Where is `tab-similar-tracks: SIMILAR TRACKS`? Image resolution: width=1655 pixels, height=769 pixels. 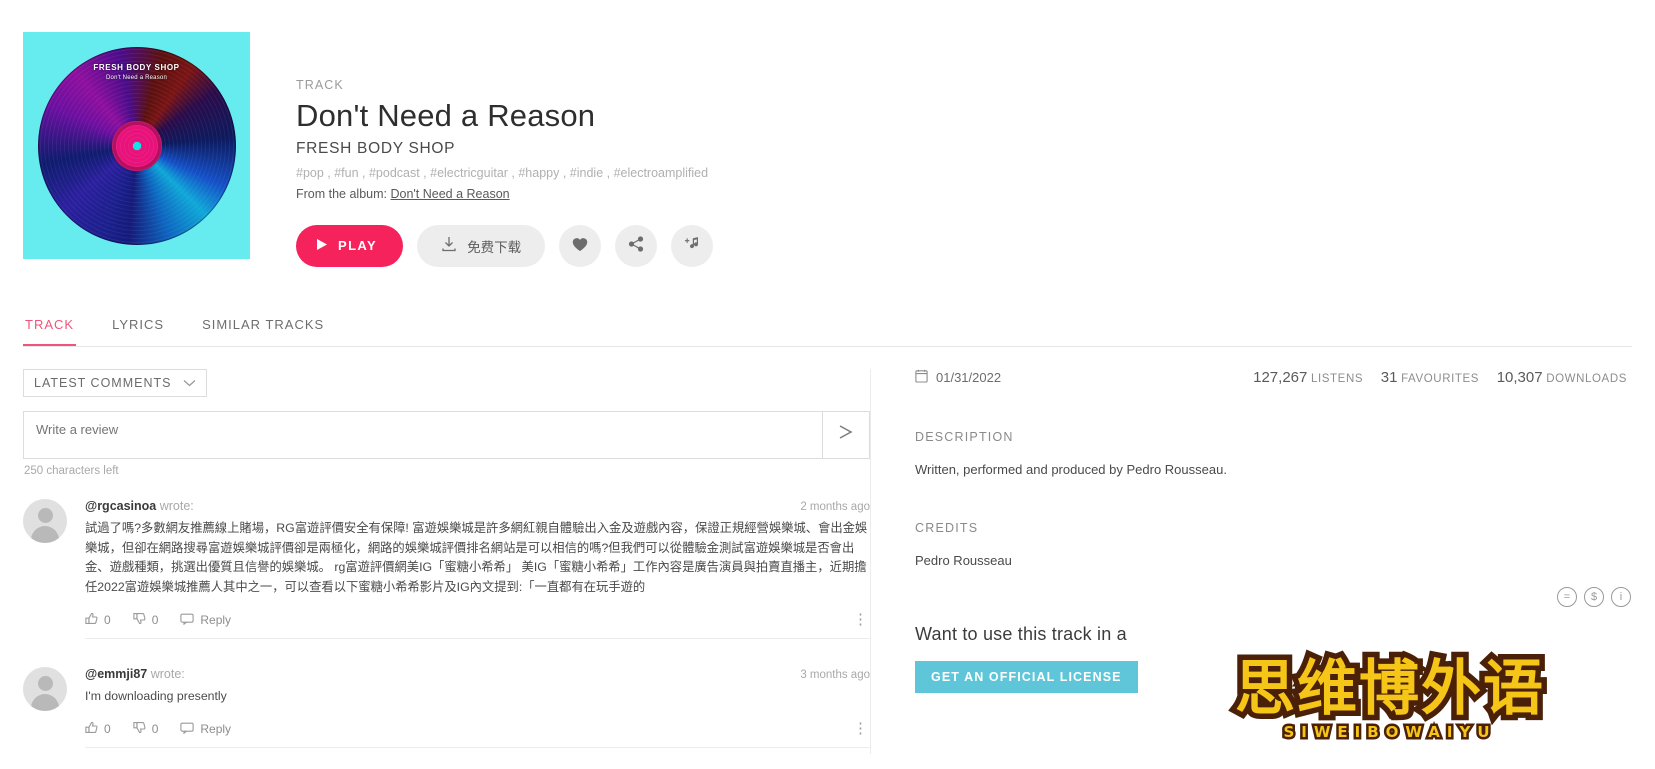
tab-similar-tracks: SIMILAR TRACKS is located at coordinates (263, 326).